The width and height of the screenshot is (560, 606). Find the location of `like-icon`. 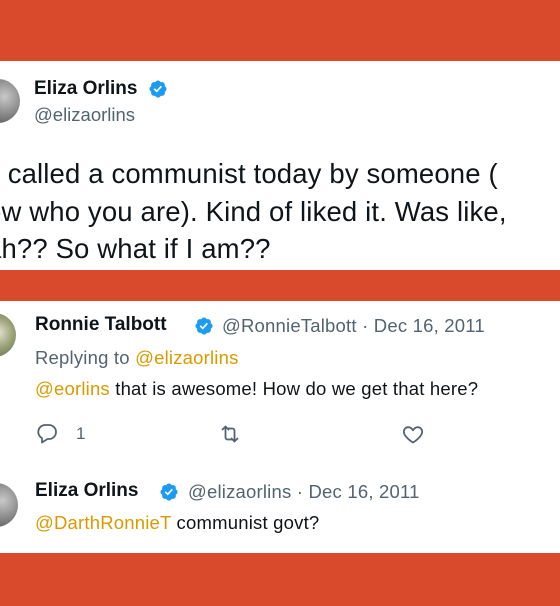

like-icon is located at coordinates (413, 434).